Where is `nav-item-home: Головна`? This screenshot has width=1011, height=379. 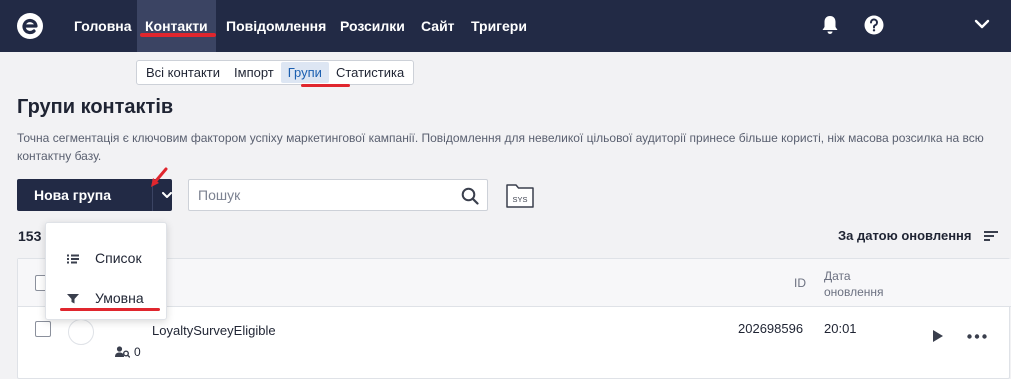
nav-item-home: Головна is located at coordinates (103, 26).